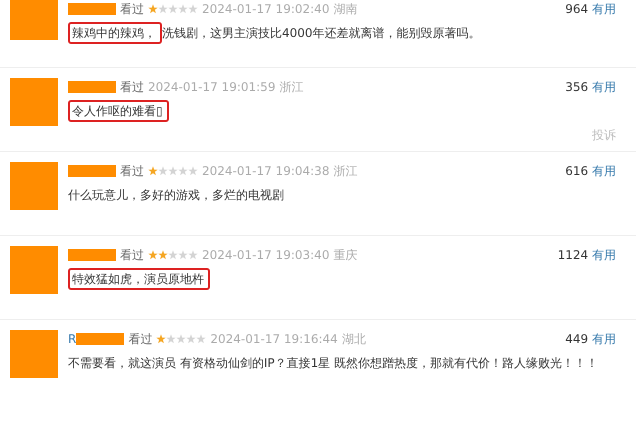 The height and width of the screenshot is (421, 636). What do you see at coordinates (576, 339) in the screenshot?
I see `vote-count: 449` at bounding box center [576, 339].